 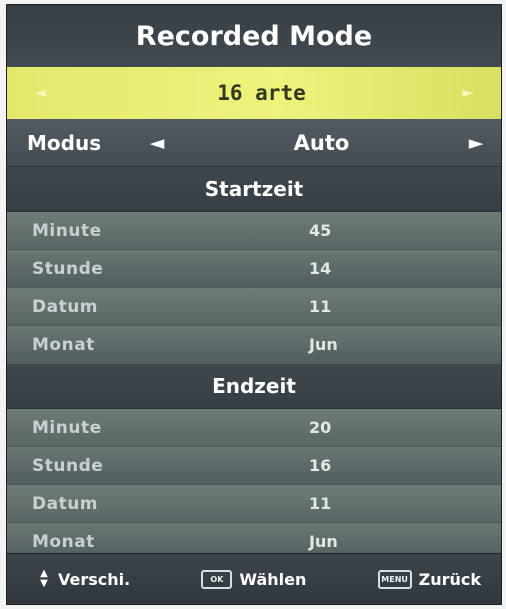 I want to click on modus-value: Auto, so click(x=321, y=142).